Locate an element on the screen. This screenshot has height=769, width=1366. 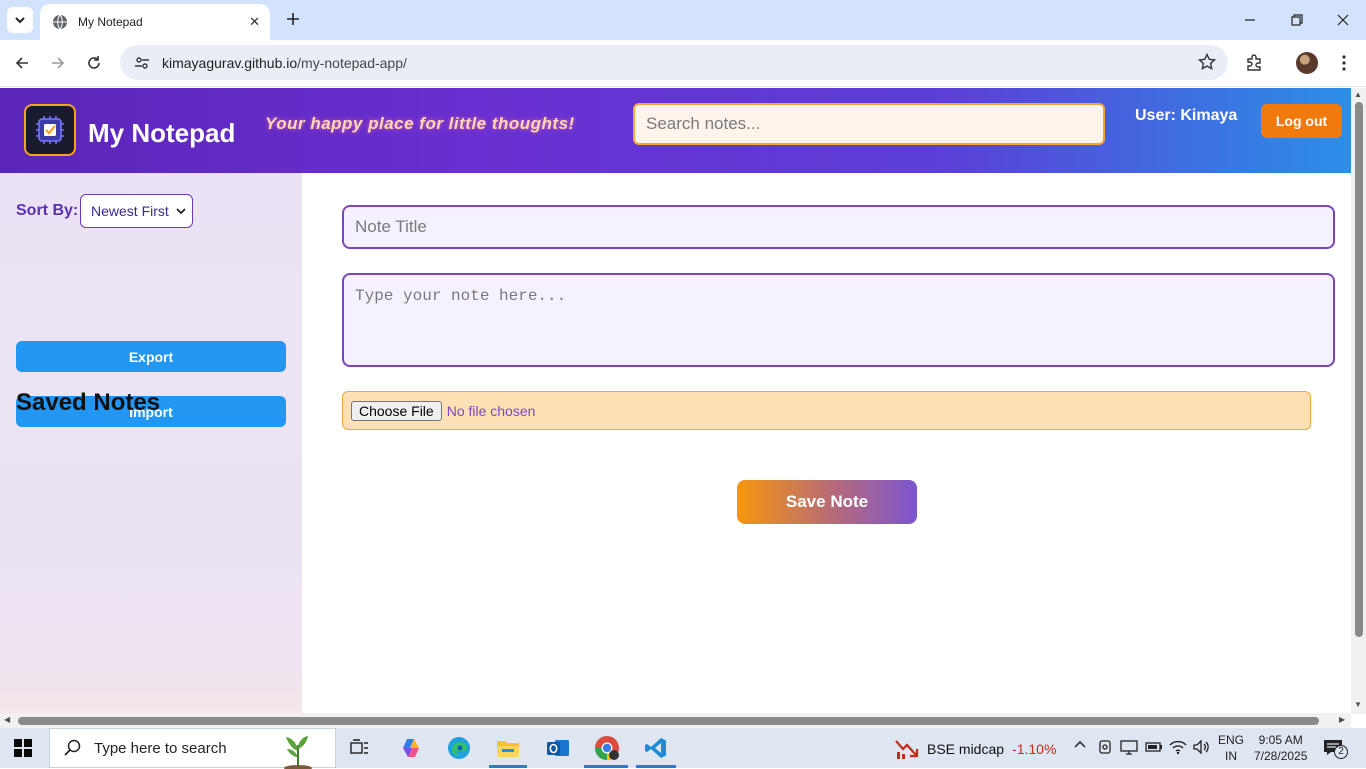
meet-now-icon is located at coordinates (1105, 748).